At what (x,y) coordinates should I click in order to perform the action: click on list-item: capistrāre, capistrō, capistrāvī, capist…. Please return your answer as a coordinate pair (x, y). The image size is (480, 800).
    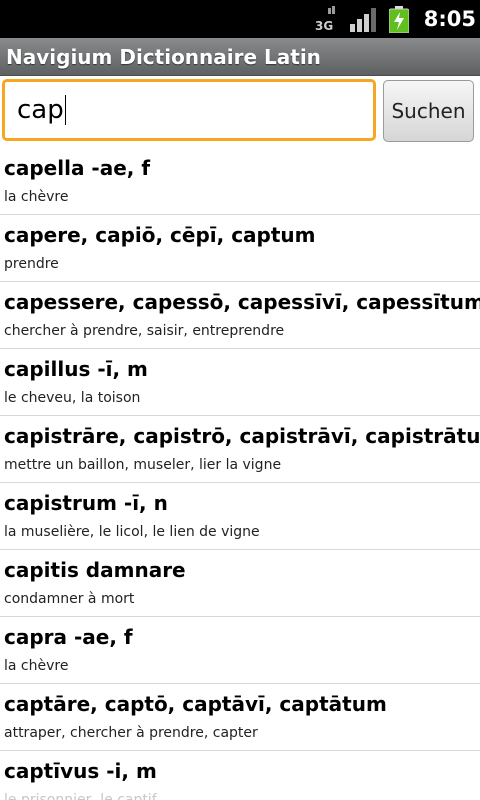
    Looking at the image, I should click on (240, 449).